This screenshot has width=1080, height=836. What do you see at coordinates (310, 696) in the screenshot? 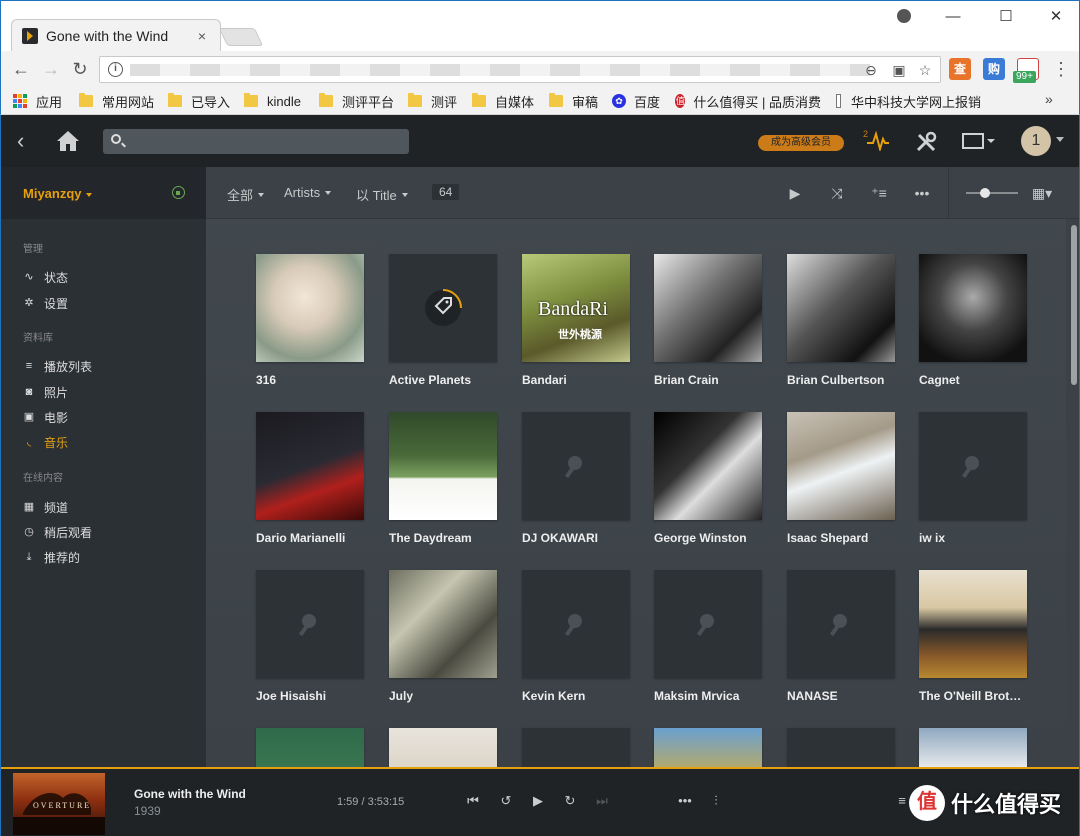
I see `artist-name: Joe Hisaishi` at bounding box center [310, 696].